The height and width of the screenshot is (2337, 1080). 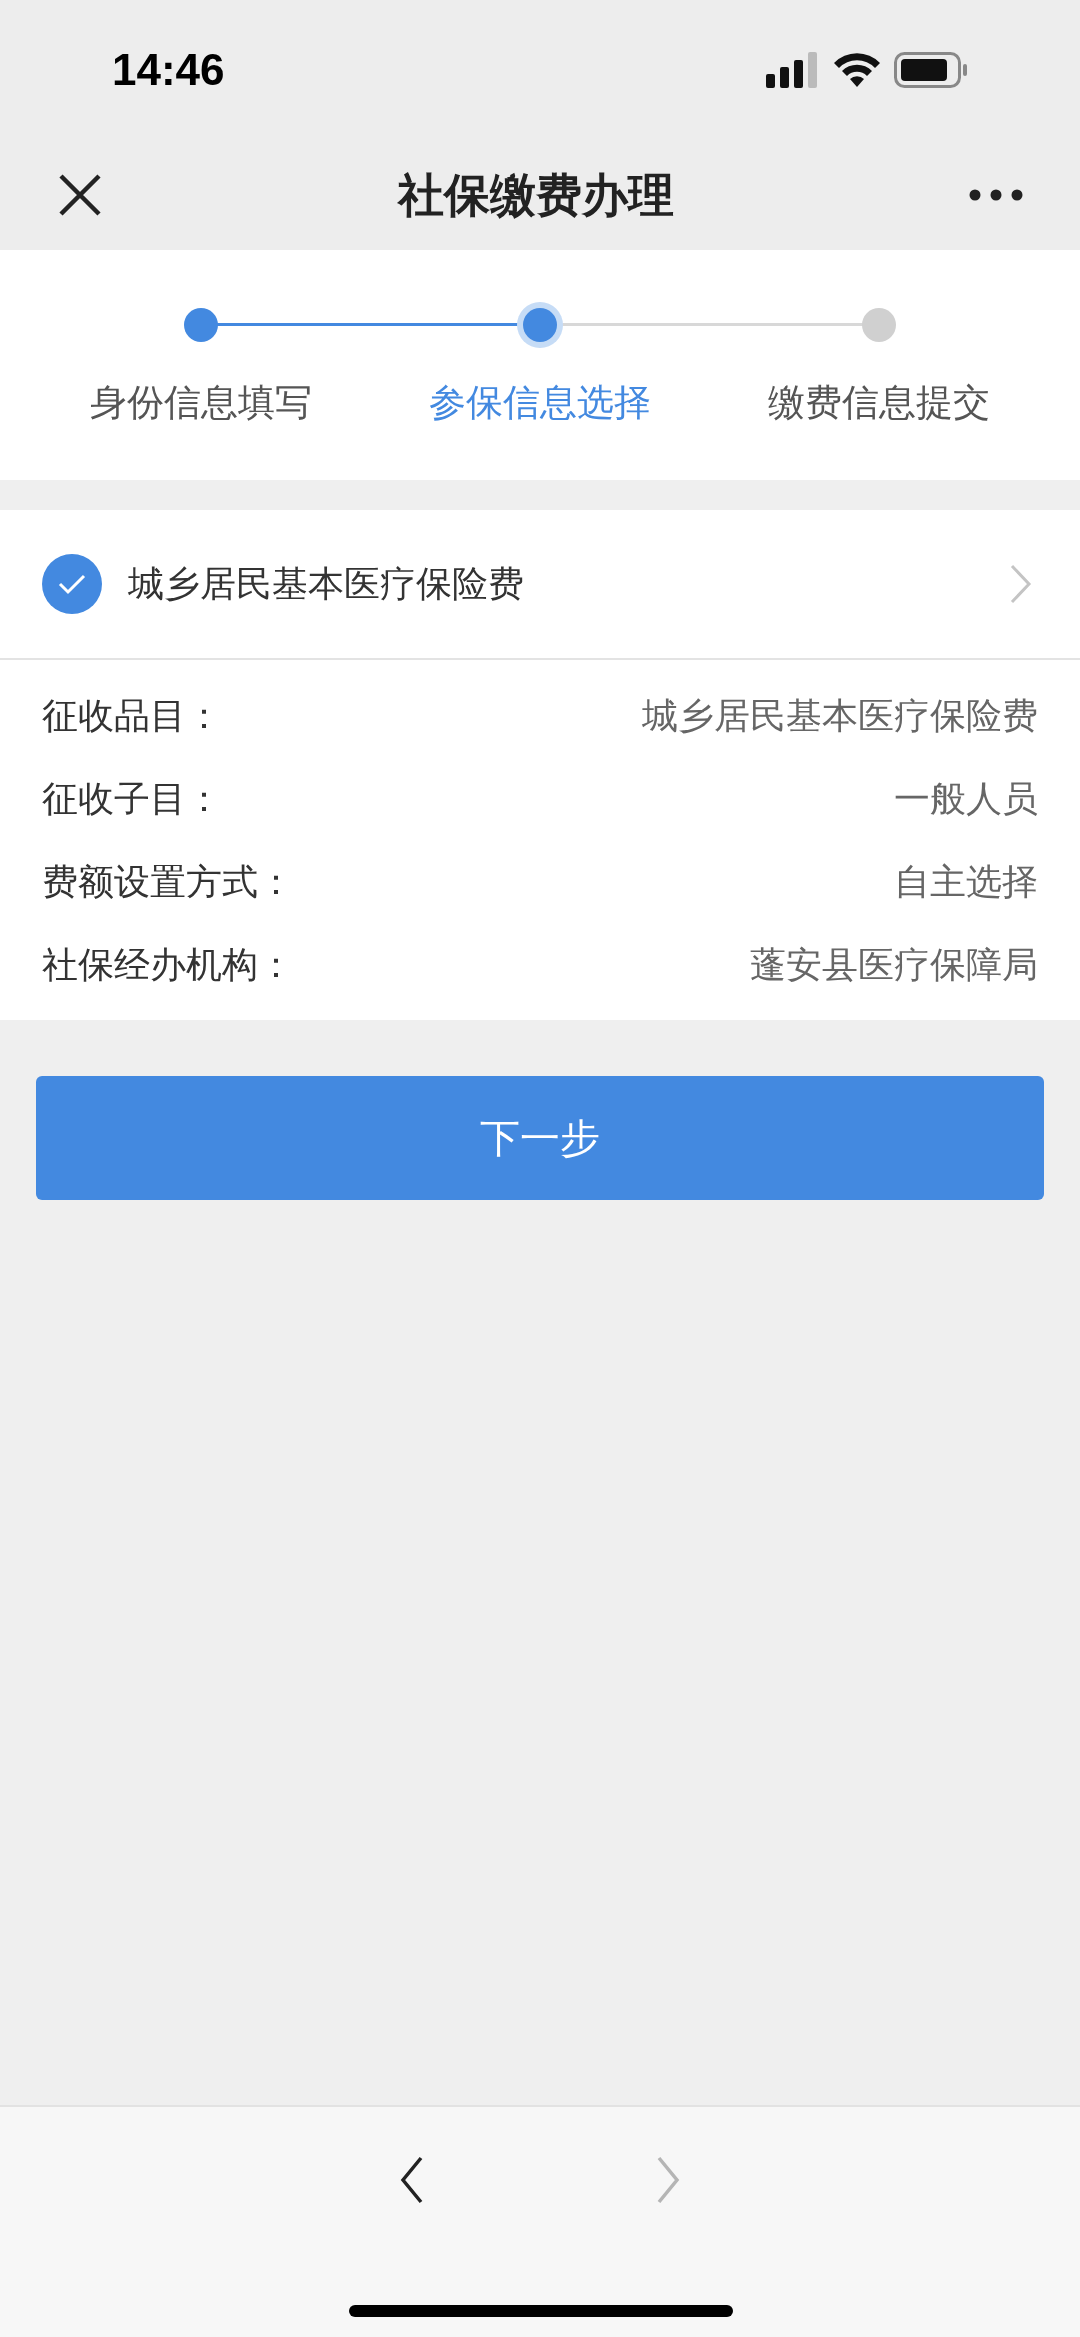 I want to click on signal-icon, so click(x=793, y=70).